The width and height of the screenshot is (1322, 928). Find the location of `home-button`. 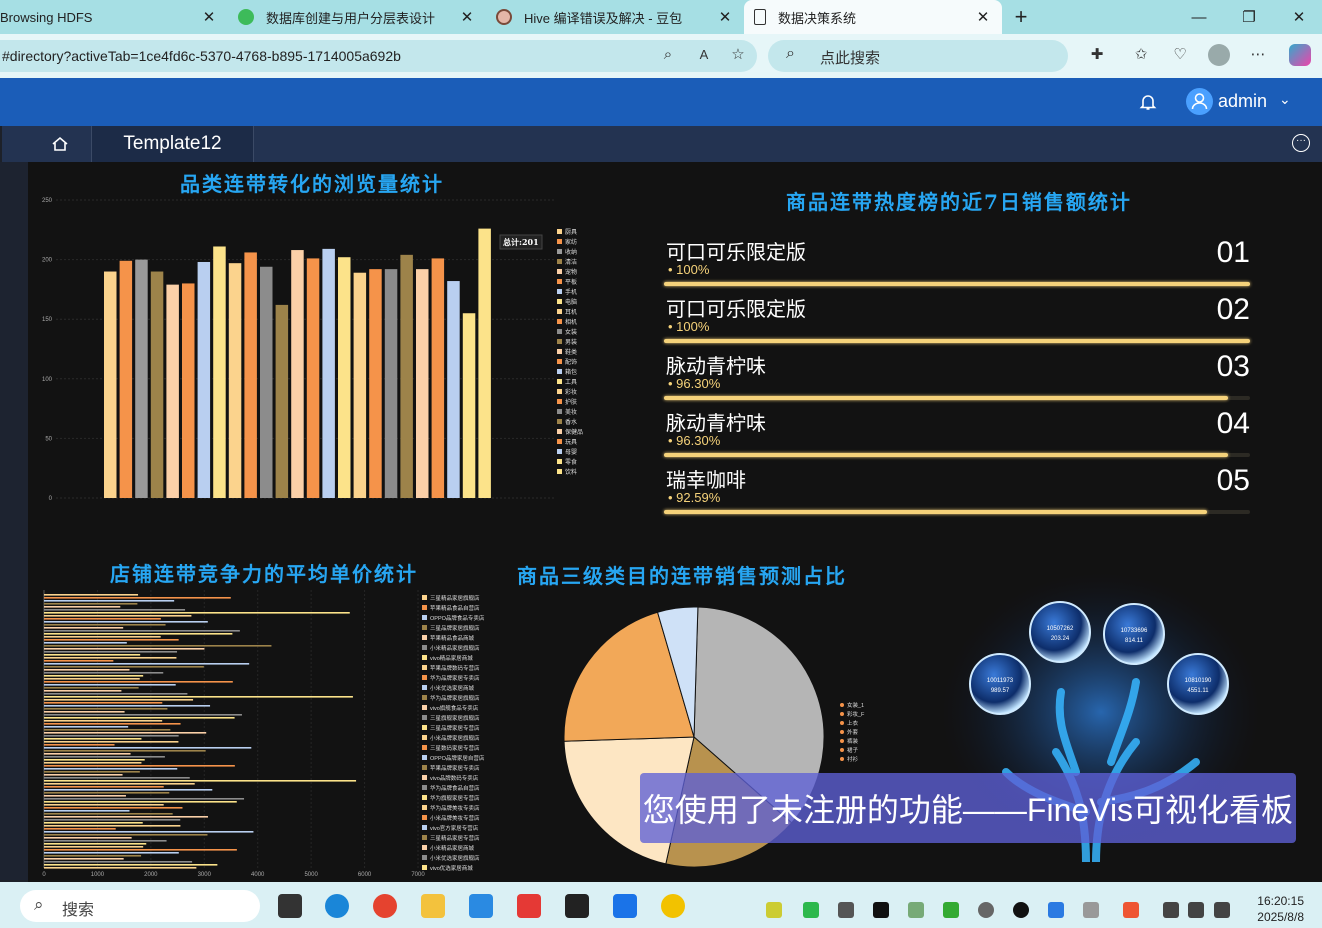

home-button is located at coordinates (60, 144).